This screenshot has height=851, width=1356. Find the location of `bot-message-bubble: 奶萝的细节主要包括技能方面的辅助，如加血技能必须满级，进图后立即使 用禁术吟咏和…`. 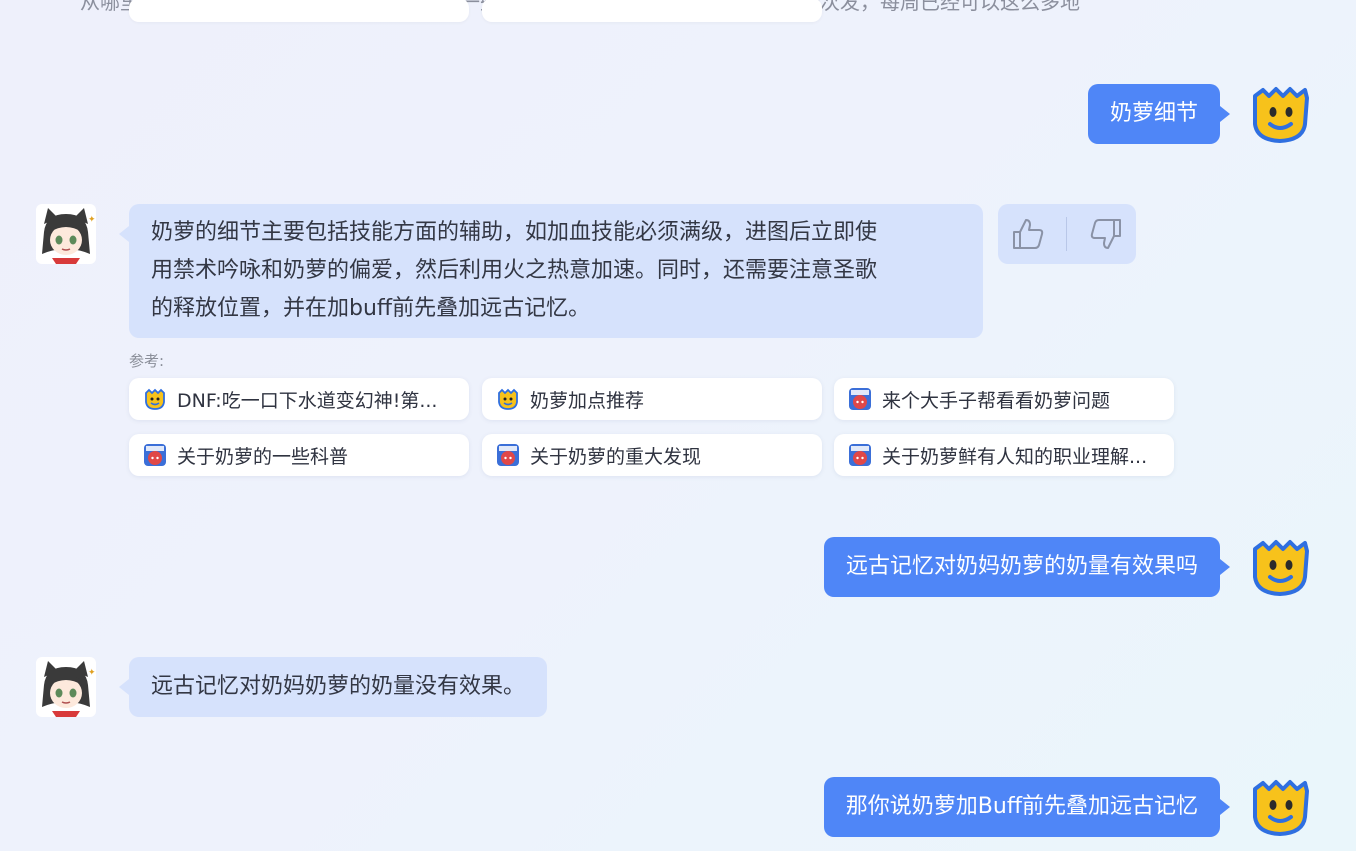

bot-message-bubble: 奶萝的细节主要包括技能方面的辅助，如加血技能必须满级，进图后立即使 用禁术吟咏和… is located at coordinates (551, 271).